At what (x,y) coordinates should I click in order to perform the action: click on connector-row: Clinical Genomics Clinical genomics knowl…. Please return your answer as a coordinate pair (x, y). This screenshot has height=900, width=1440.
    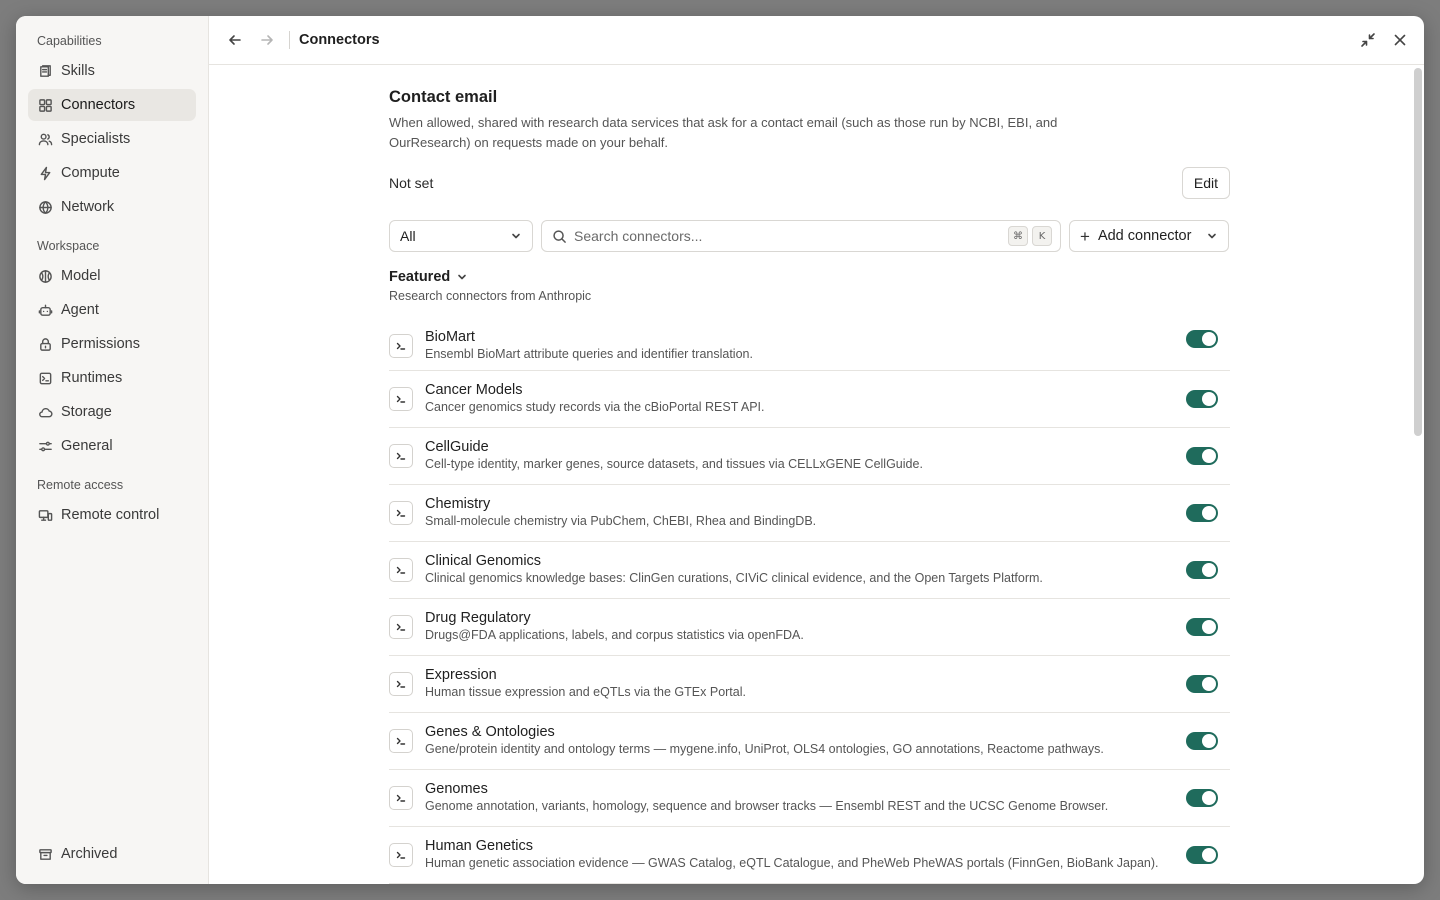
    Looking at the image, I should click on (809, 570).